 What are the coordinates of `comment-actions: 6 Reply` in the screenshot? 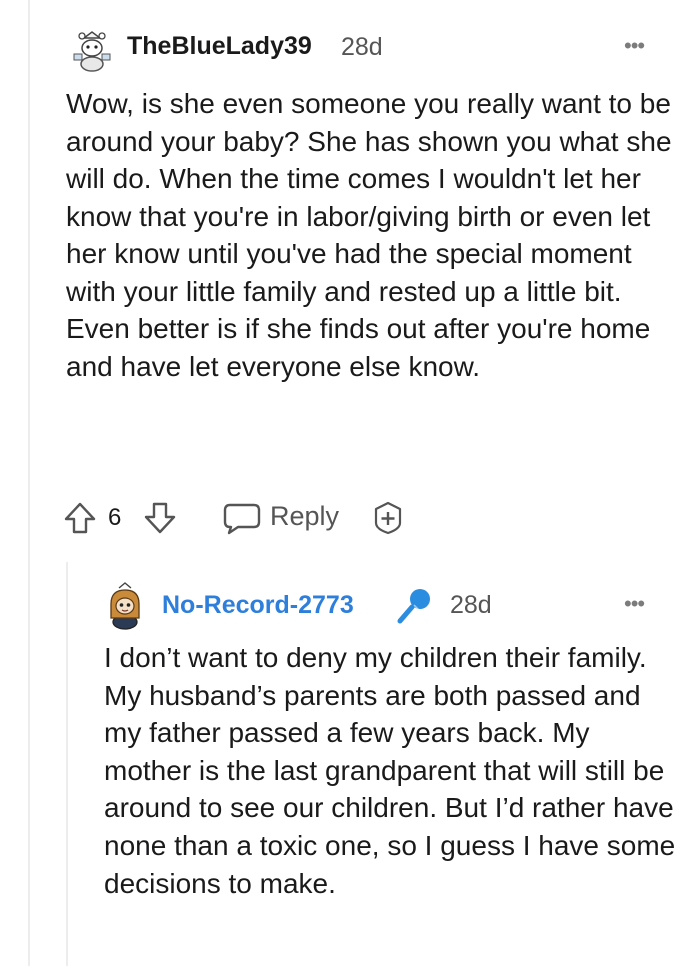 It's located at (262, 518).